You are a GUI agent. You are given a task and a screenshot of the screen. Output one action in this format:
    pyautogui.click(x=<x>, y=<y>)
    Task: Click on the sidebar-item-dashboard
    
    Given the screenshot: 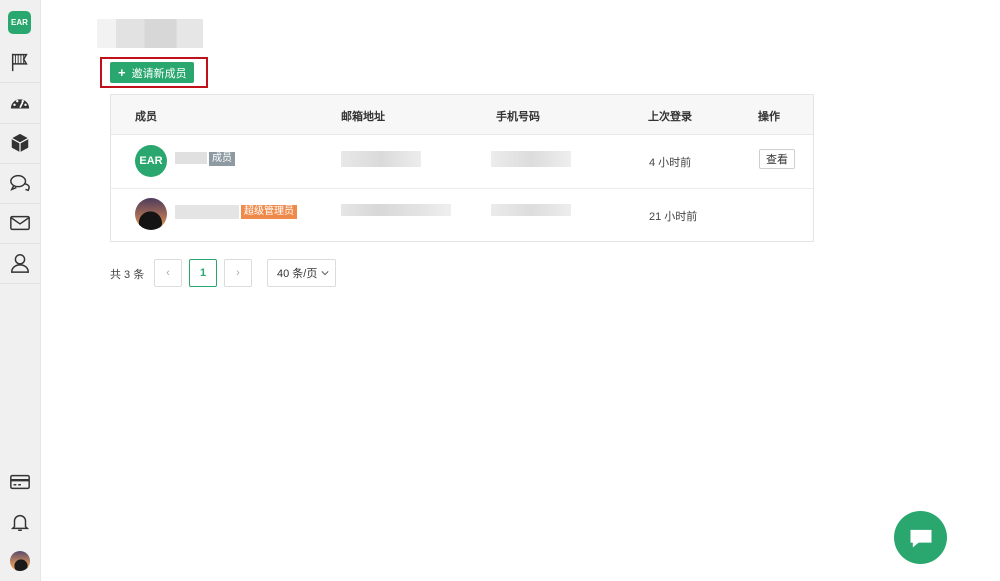 What is the action you would take?
    pyautogui.click(x=20, y=103)
    